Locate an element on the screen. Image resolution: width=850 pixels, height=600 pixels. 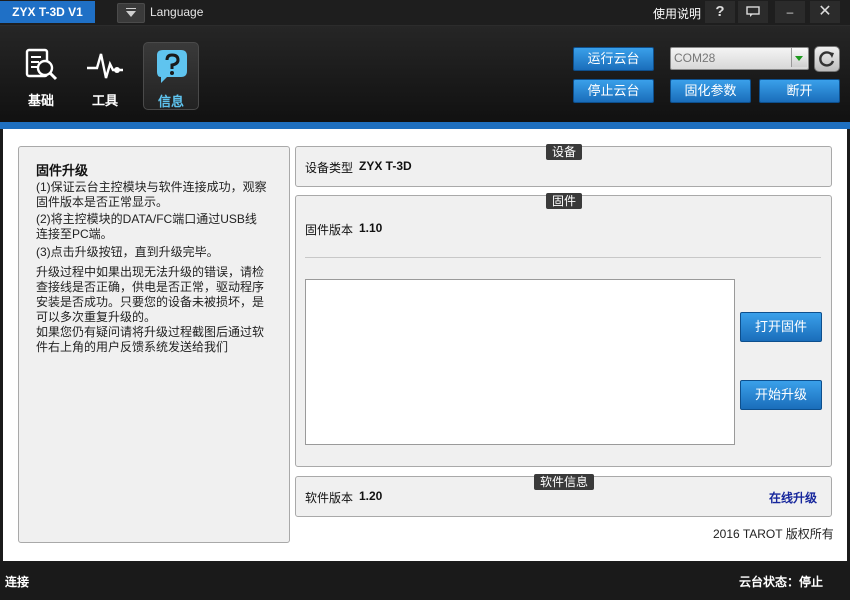
nav-info-label: 信息 is located at coordinates (170, 101).